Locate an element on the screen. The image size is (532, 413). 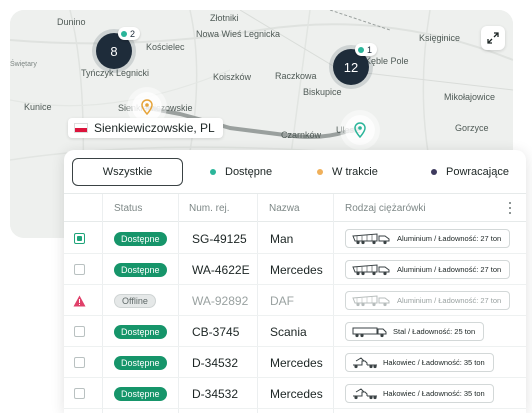
fullscreen-button is located at coordinates (493, 38).